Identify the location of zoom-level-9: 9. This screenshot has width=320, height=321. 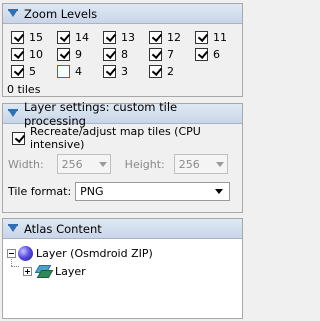
(80, 54).